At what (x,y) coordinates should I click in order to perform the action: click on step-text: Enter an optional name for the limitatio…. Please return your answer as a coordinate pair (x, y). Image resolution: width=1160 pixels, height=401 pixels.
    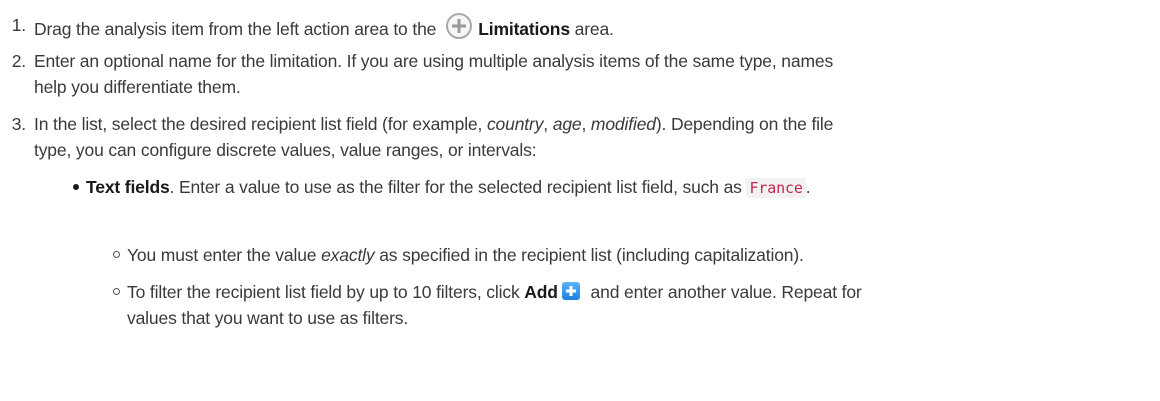
    Looking at the image, I should click on (434, 61).